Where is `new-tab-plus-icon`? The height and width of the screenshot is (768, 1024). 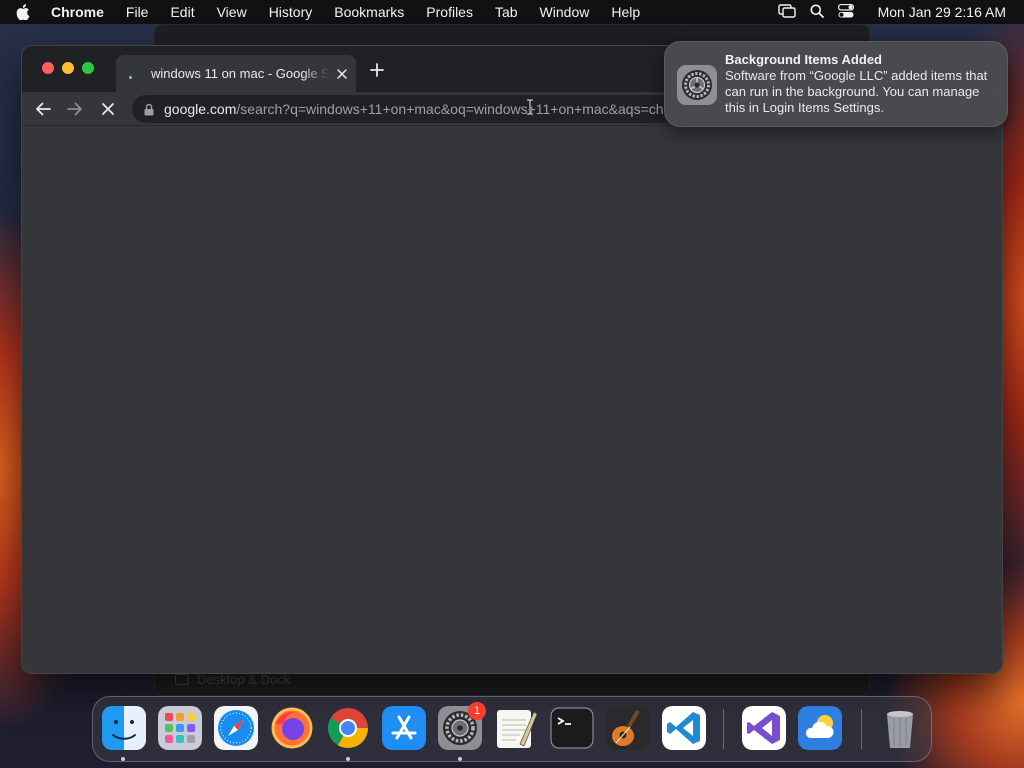 new-tab-plus-icon is located at coordinates (377, 70).